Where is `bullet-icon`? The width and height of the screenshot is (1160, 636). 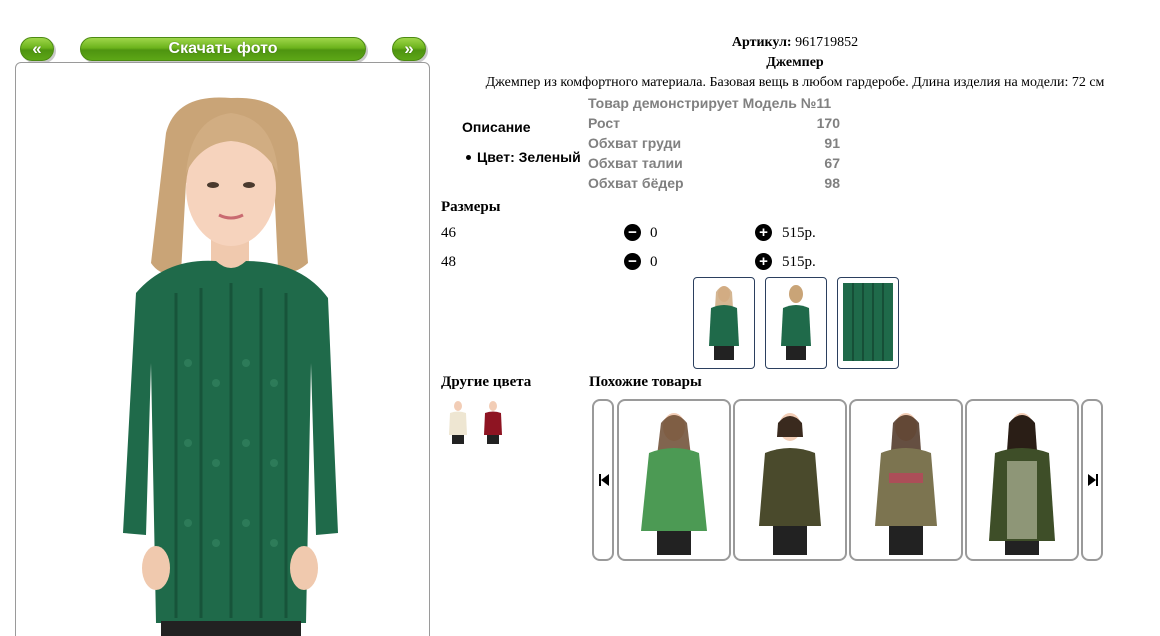 bullet-icon is located at coordinates (468, 157).